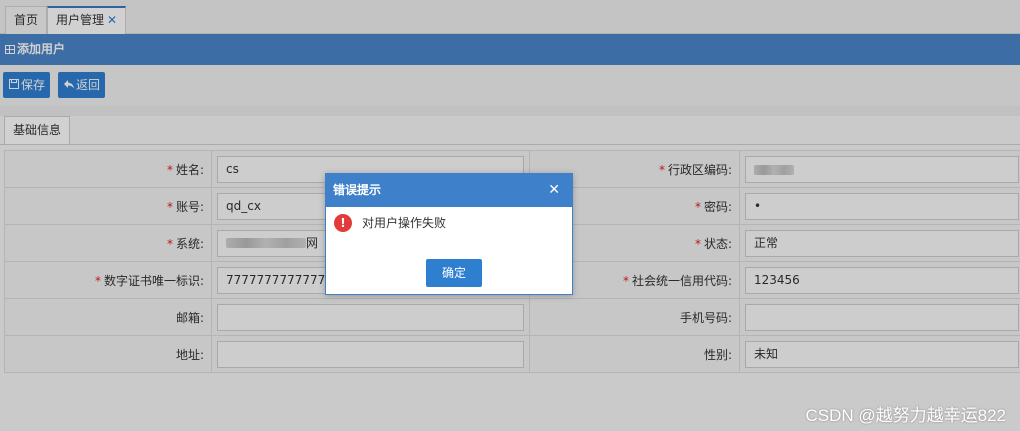 Image resolution: width=1020 pixels, height=431 pixels. I want to click on dialog-message: 对用户操作失败, so click(404, 222).